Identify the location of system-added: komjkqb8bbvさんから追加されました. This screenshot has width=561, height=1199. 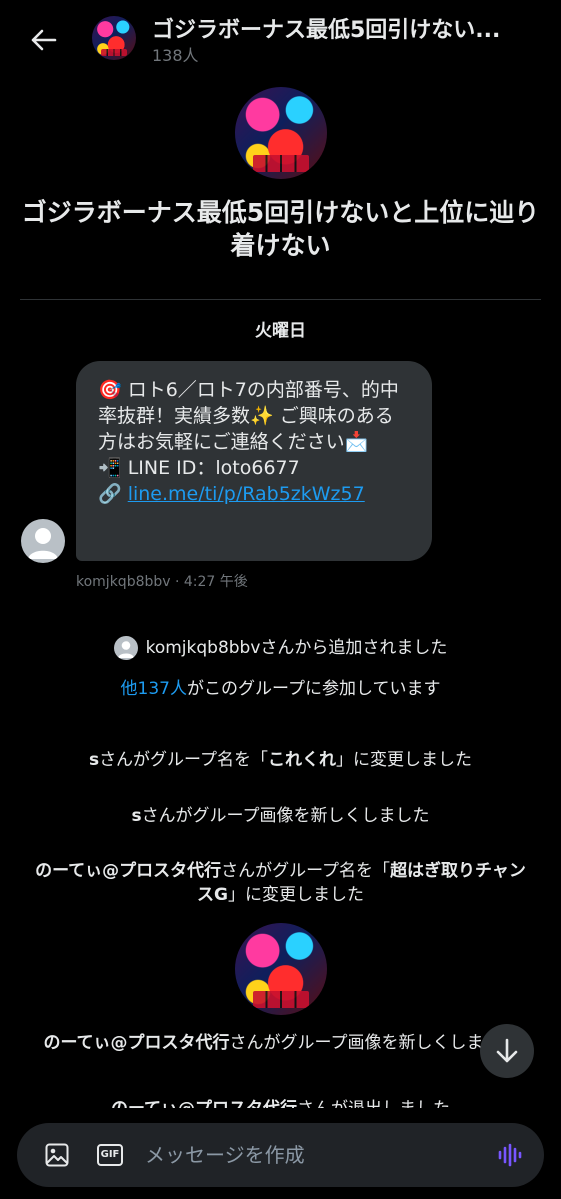
(280, 648).